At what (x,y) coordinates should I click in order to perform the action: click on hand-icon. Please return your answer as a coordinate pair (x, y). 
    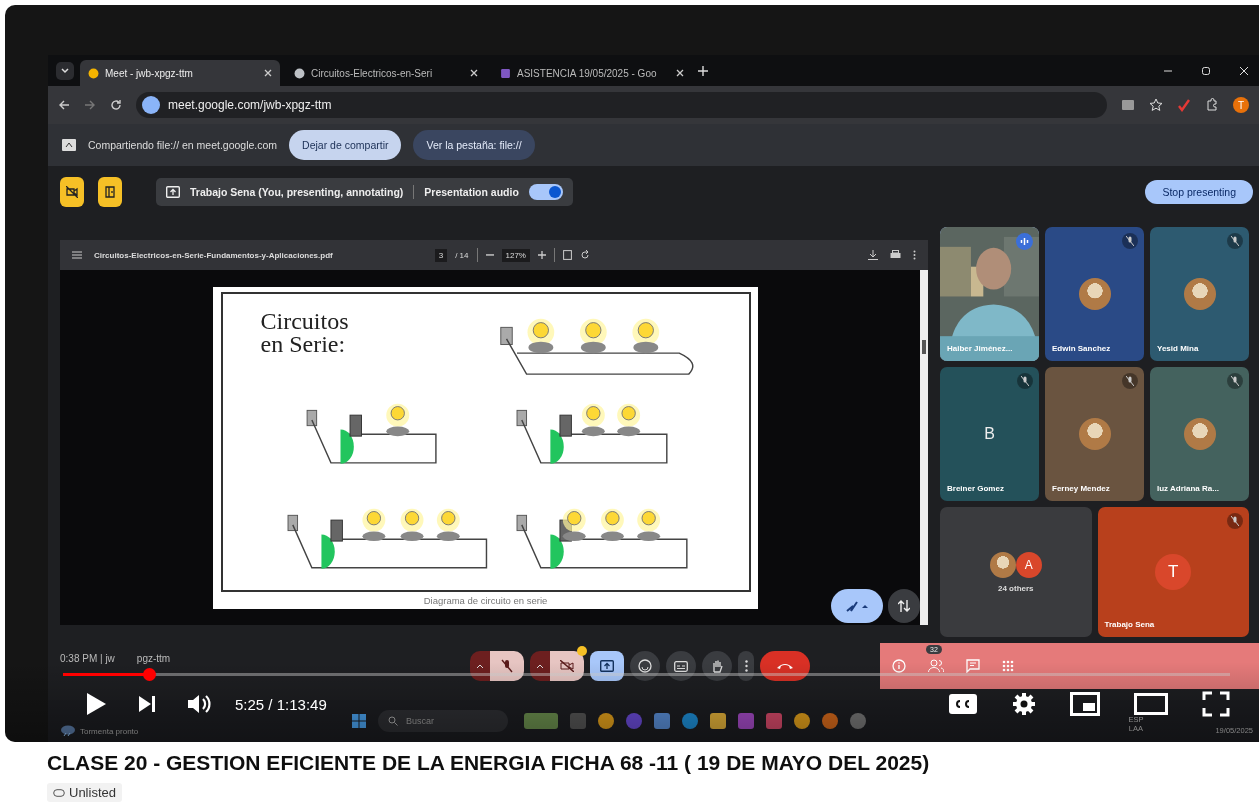
    Looking at the image, I should click on (717, 666).